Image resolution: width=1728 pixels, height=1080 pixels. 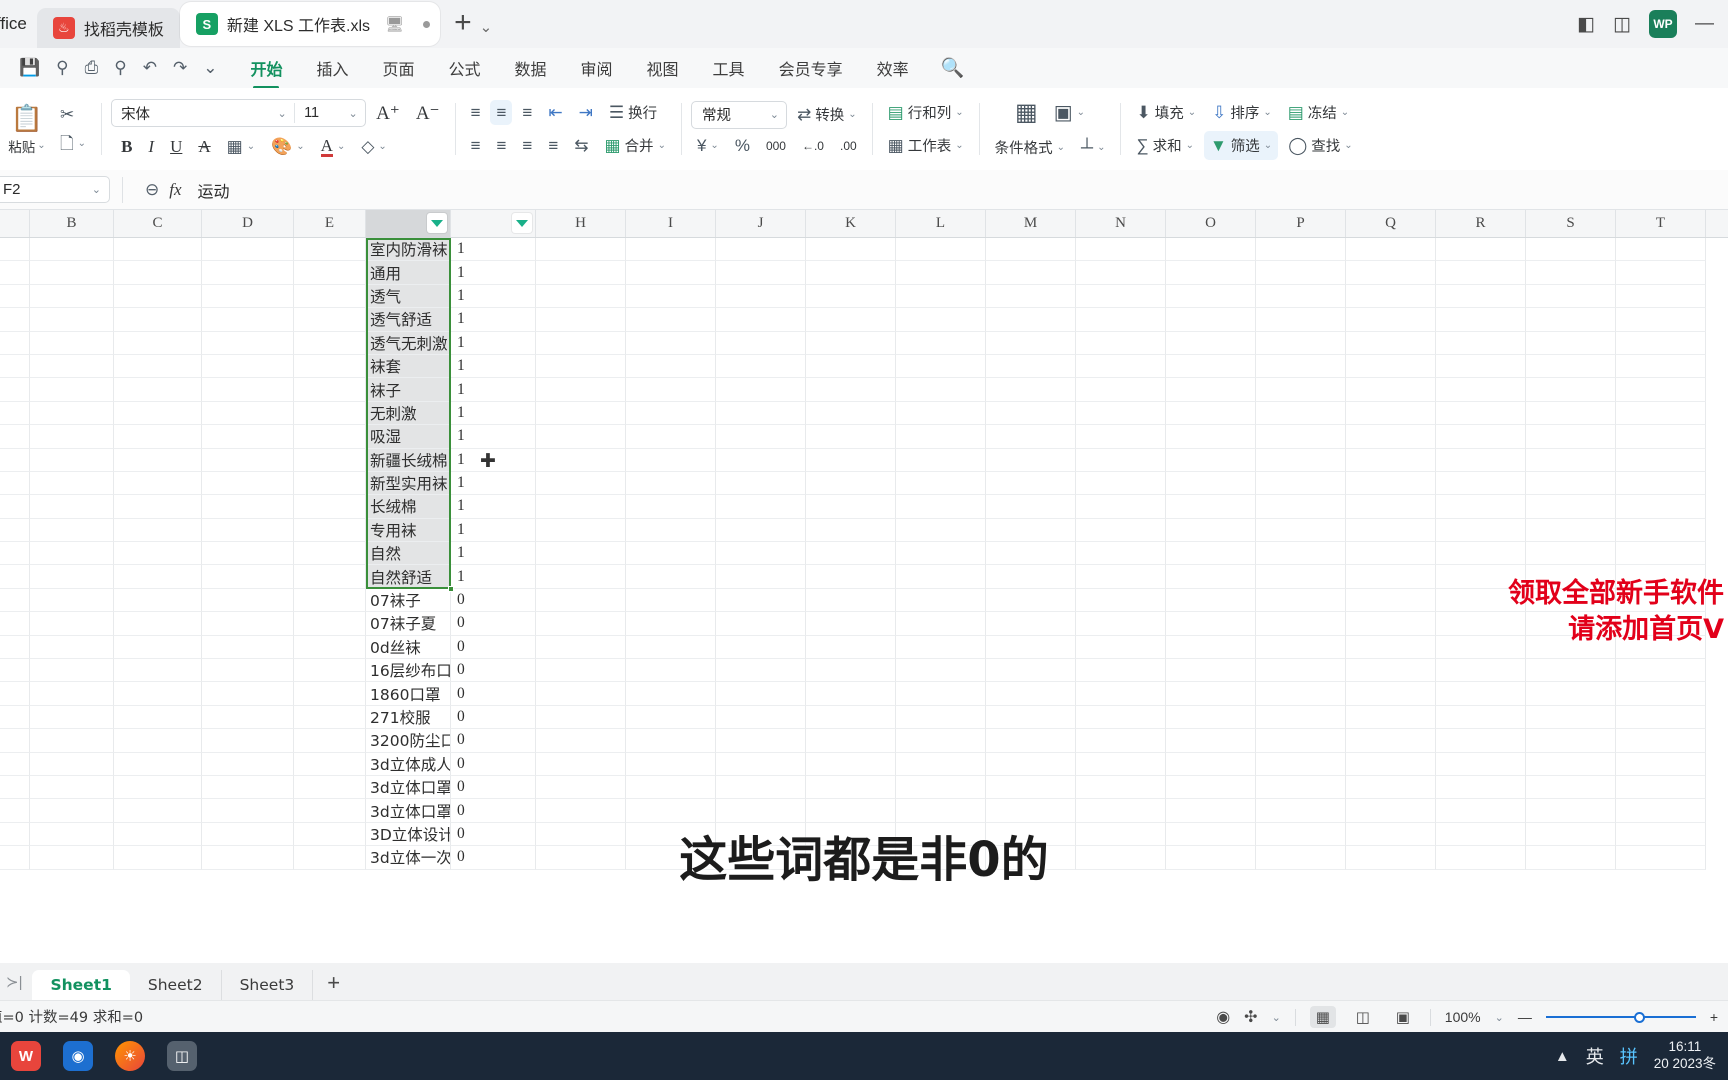 What do you see at coordinates (493, 647) in the screenshot?
I see `cell-count: 0` at bounding box center [493, 647].